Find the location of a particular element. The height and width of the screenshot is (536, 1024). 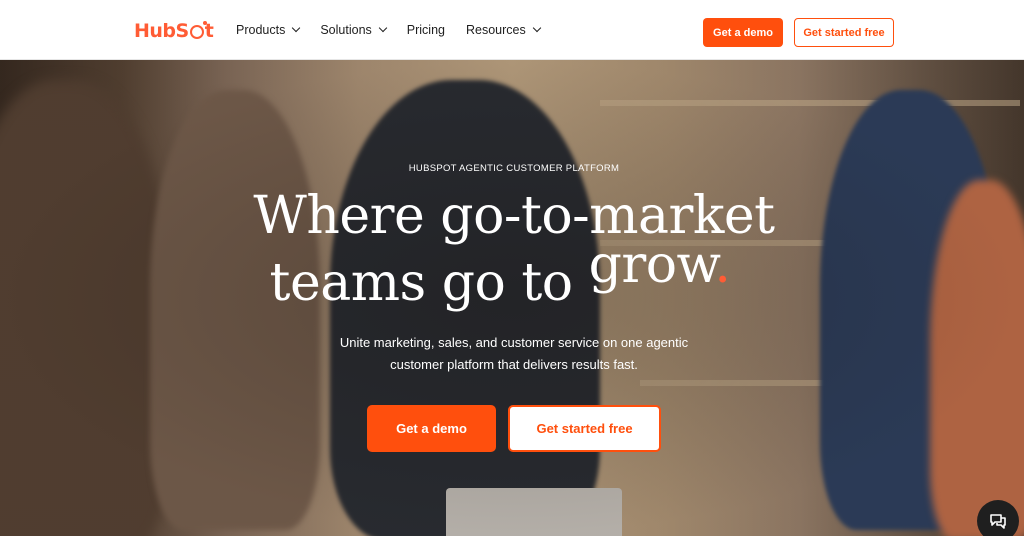

nav-get-started-button: Get started free is located at coordinates (844, 32).